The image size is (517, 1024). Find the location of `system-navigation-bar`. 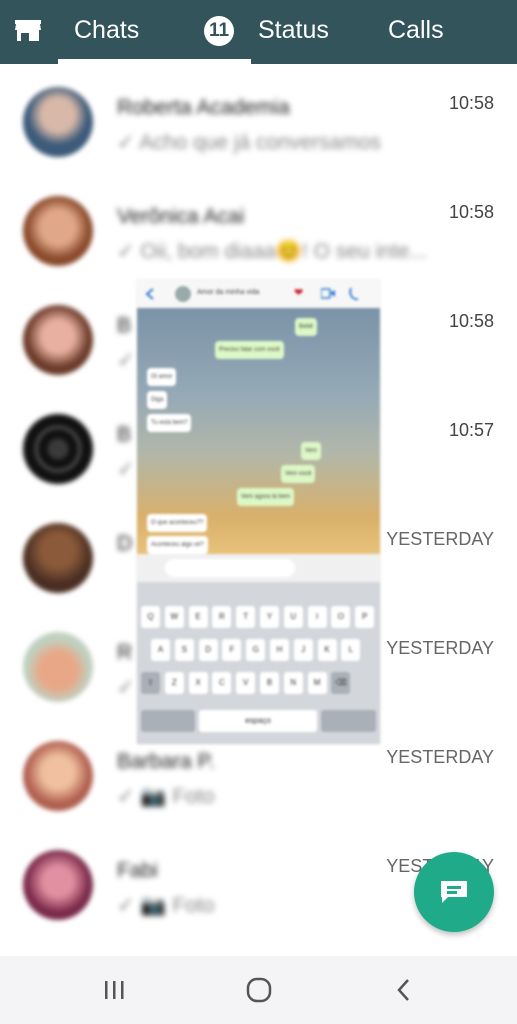

system-navigation-bar is located at coordinates (258, 990).